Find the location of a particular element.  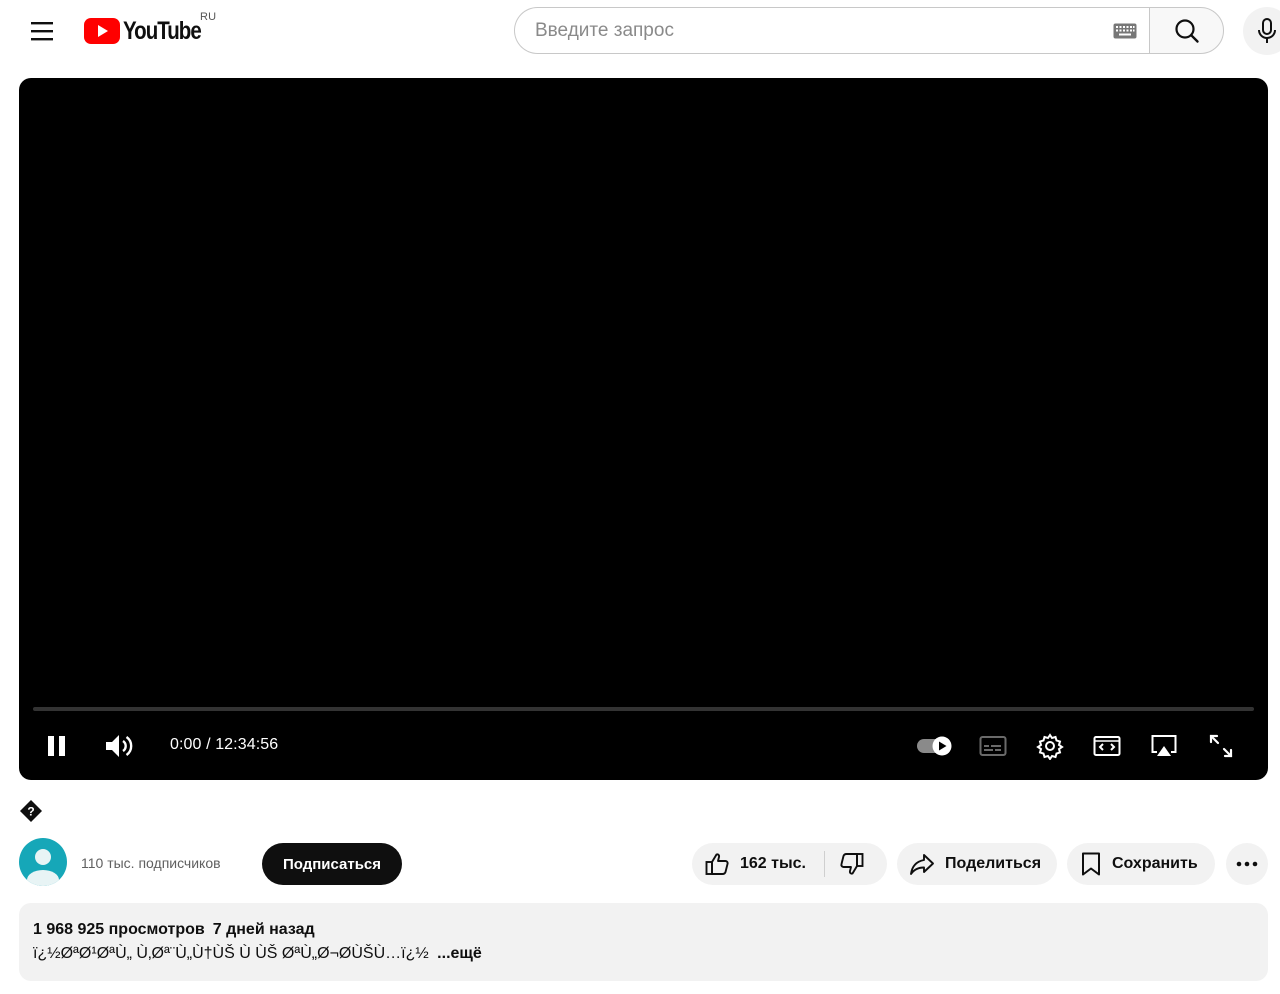

dislike-button is located at coordinates (852, 864).